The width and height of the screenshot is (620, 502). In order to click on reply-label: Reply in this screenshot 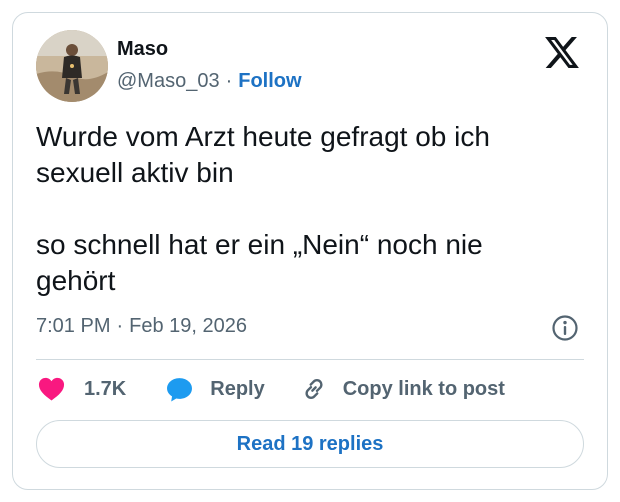, I will do `click(237, 388)`.